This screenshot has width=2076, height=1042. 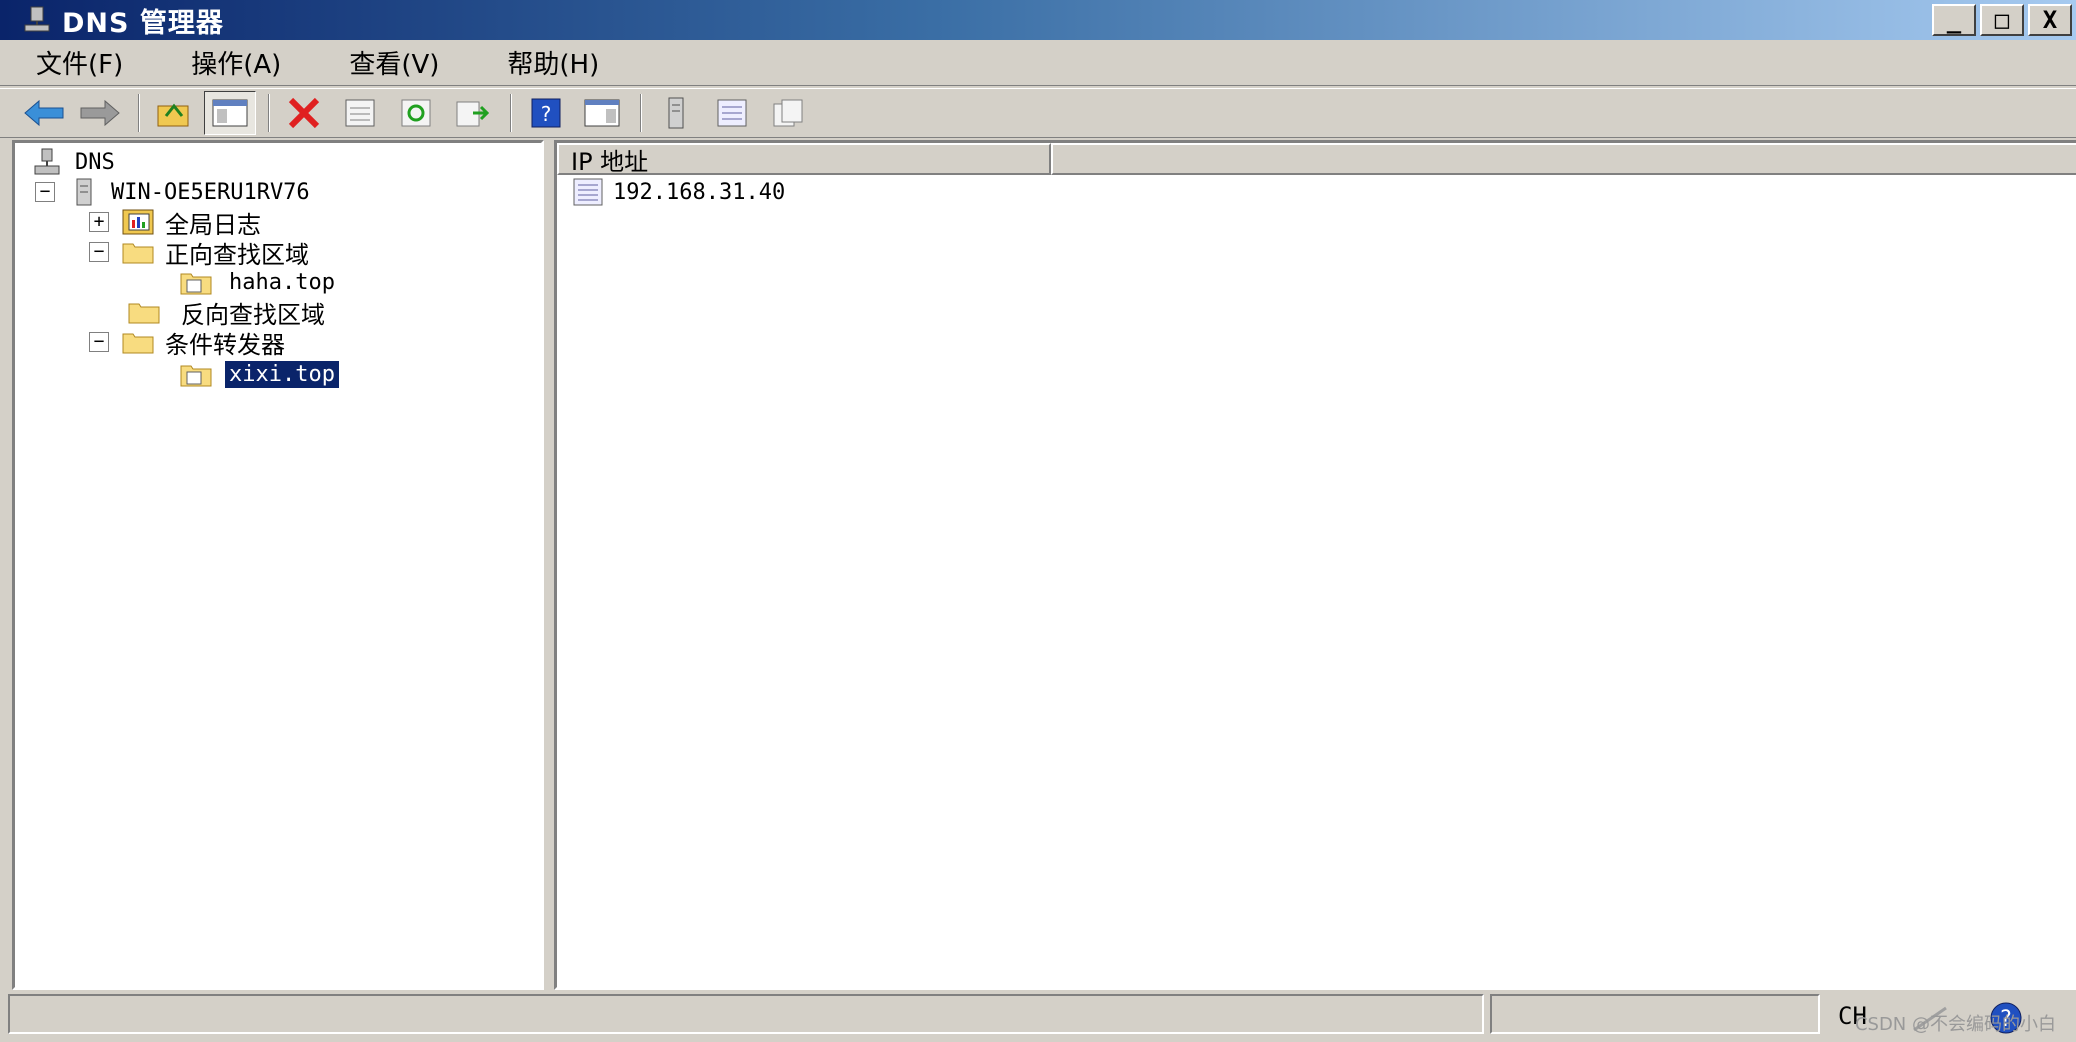 I want to click on dns-icon, so click(x=47, y=161).